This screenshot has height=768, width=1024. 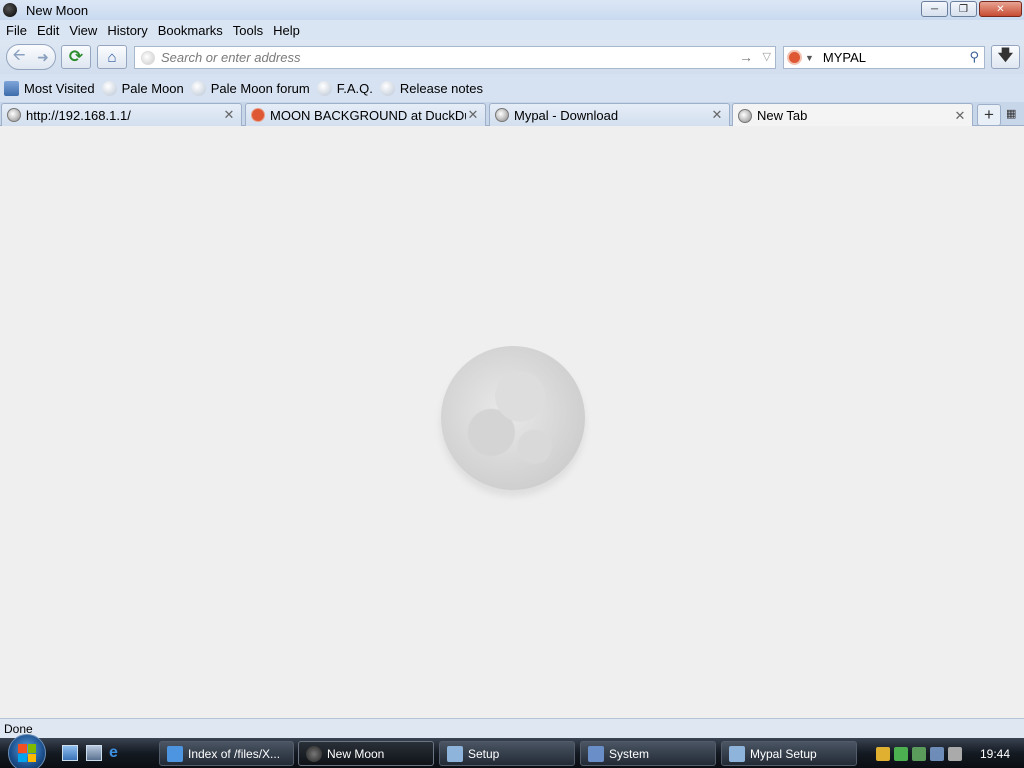 I want to click on menu-file: File, so click(x=16, y=30).